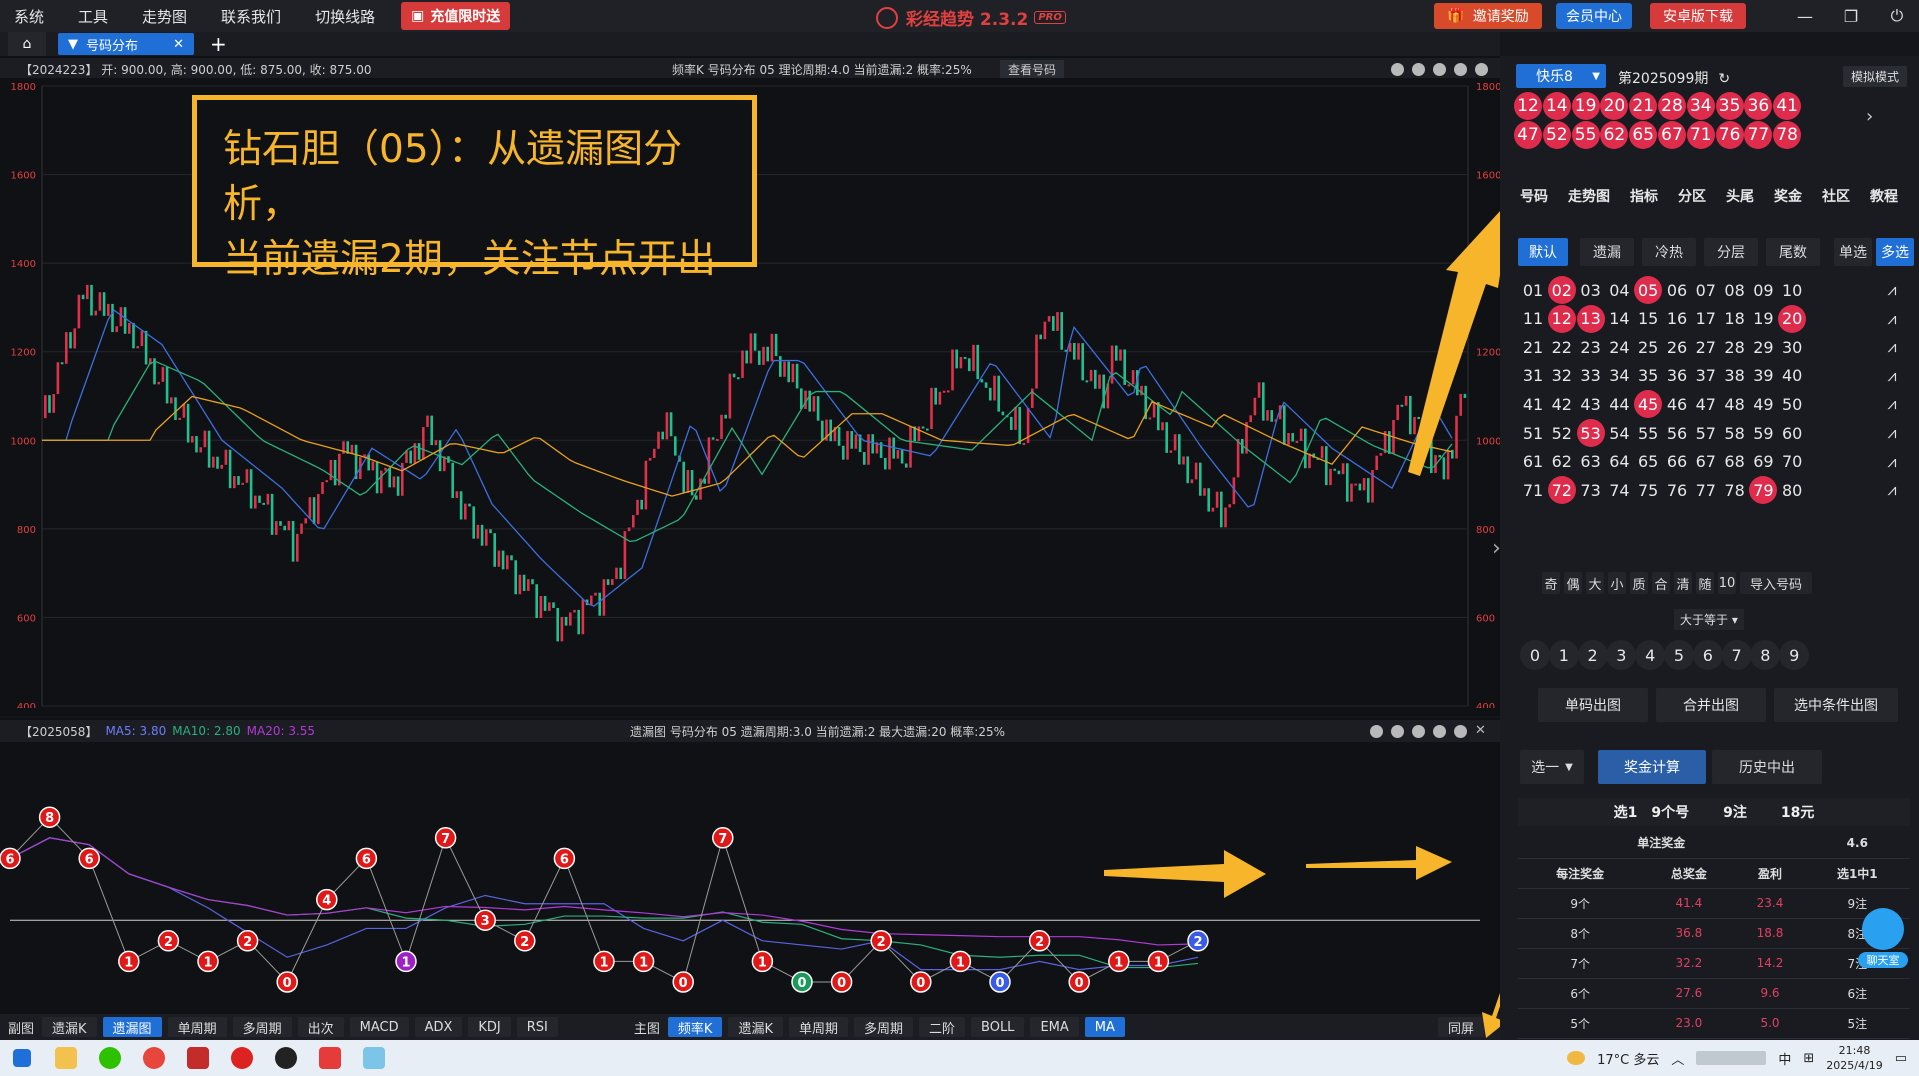 The width and height of the screenshot is (1919, 1076). I want to click on weather-text: 17°C 多云, so click(1628, 1058).